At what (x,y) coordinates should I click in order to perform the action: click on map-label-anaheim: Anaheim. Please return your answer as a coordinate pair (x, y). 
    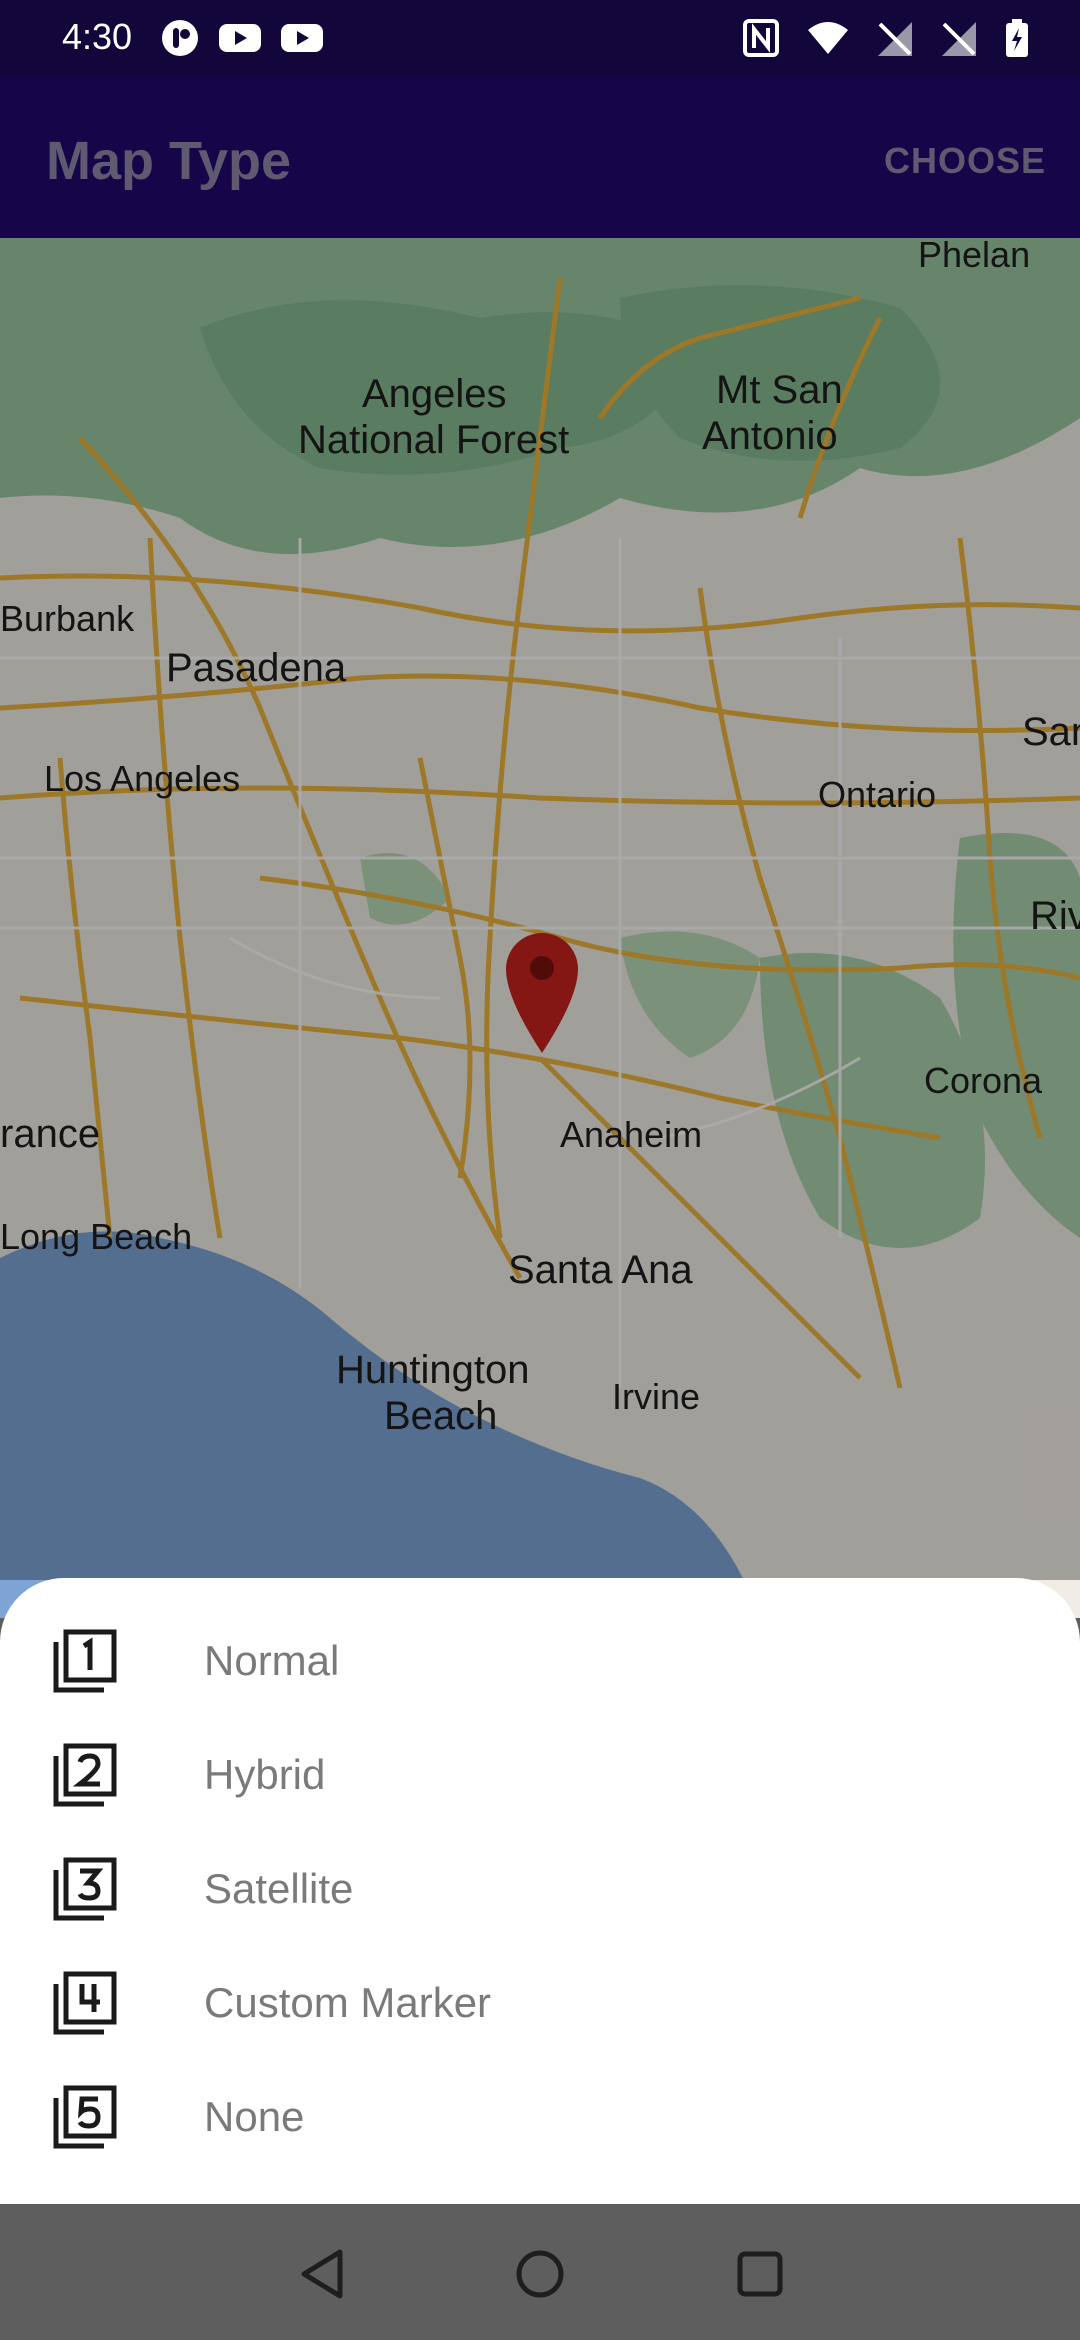
    Looking at the image, I should click on (631, 1134).